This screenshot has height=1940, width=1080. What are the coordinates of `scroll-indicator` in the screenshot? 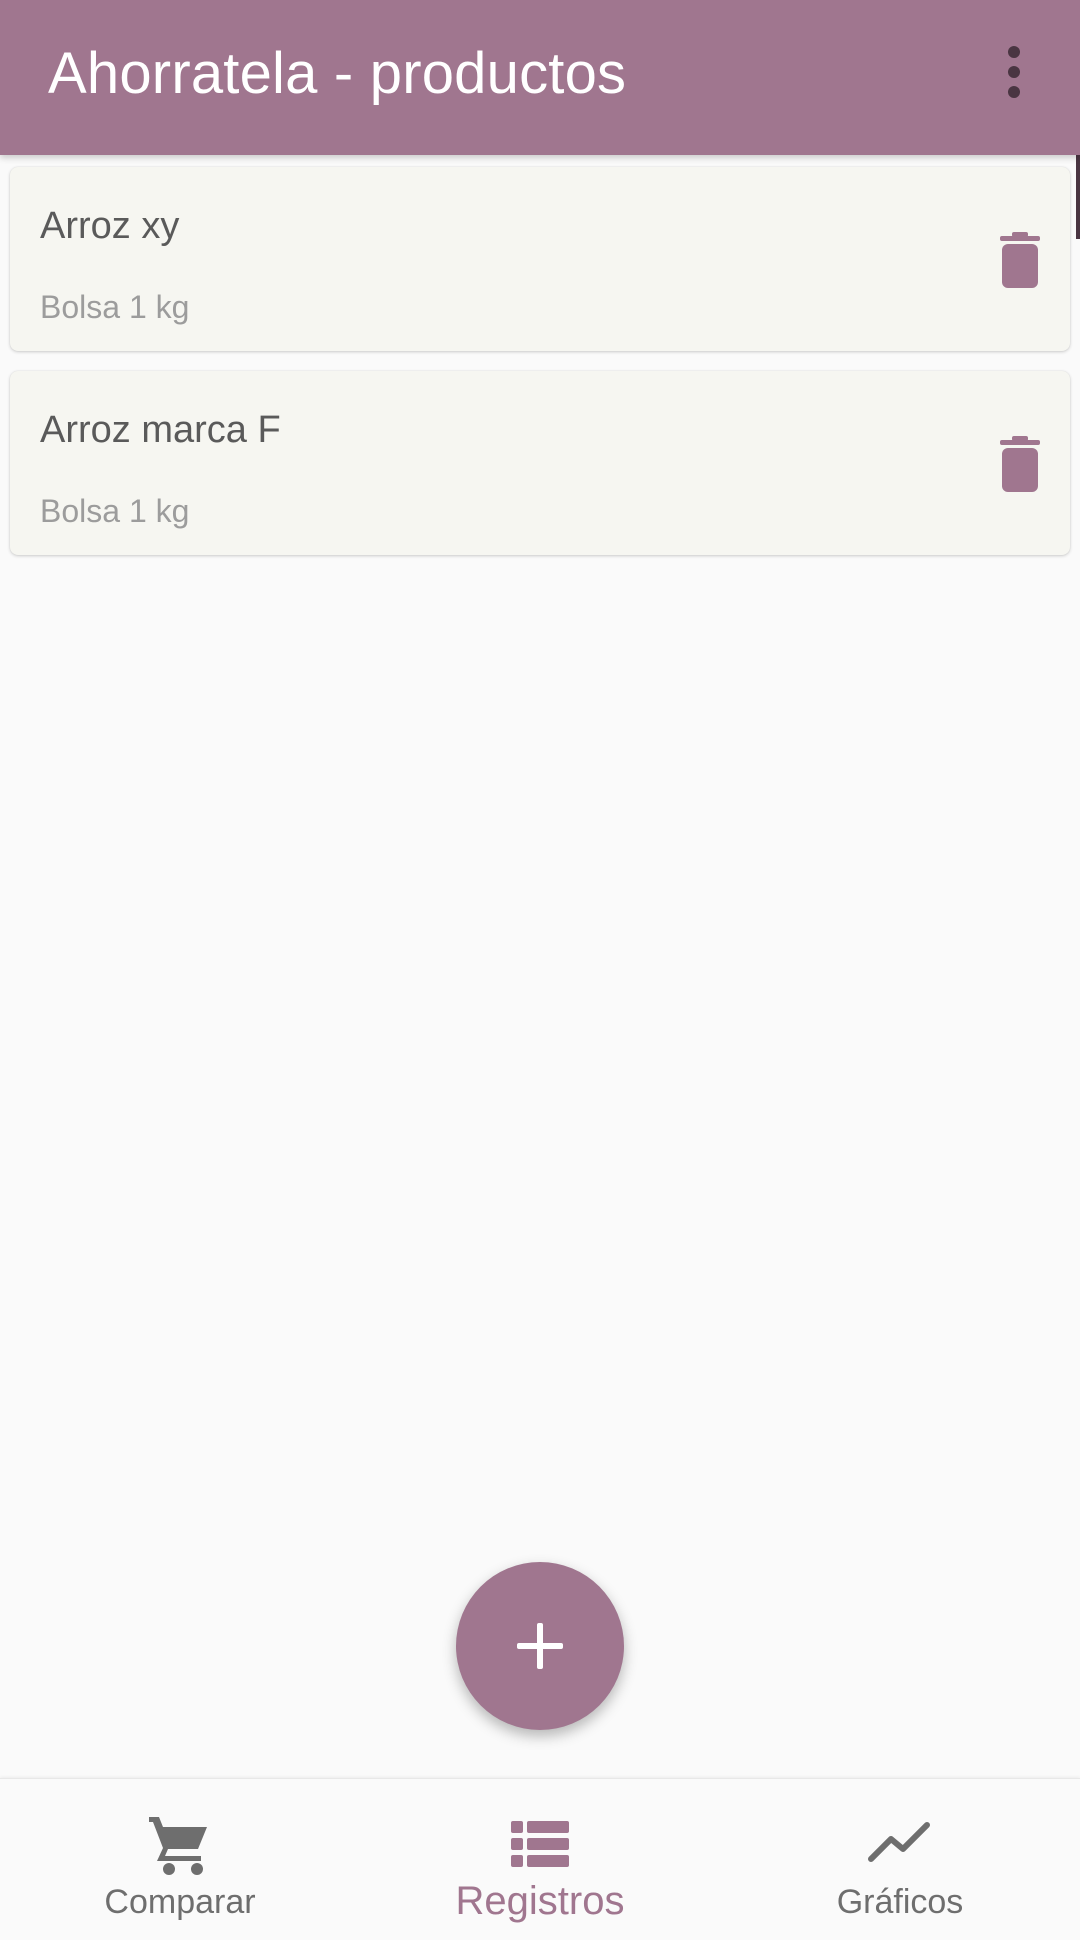 It's located at (1078, 197).